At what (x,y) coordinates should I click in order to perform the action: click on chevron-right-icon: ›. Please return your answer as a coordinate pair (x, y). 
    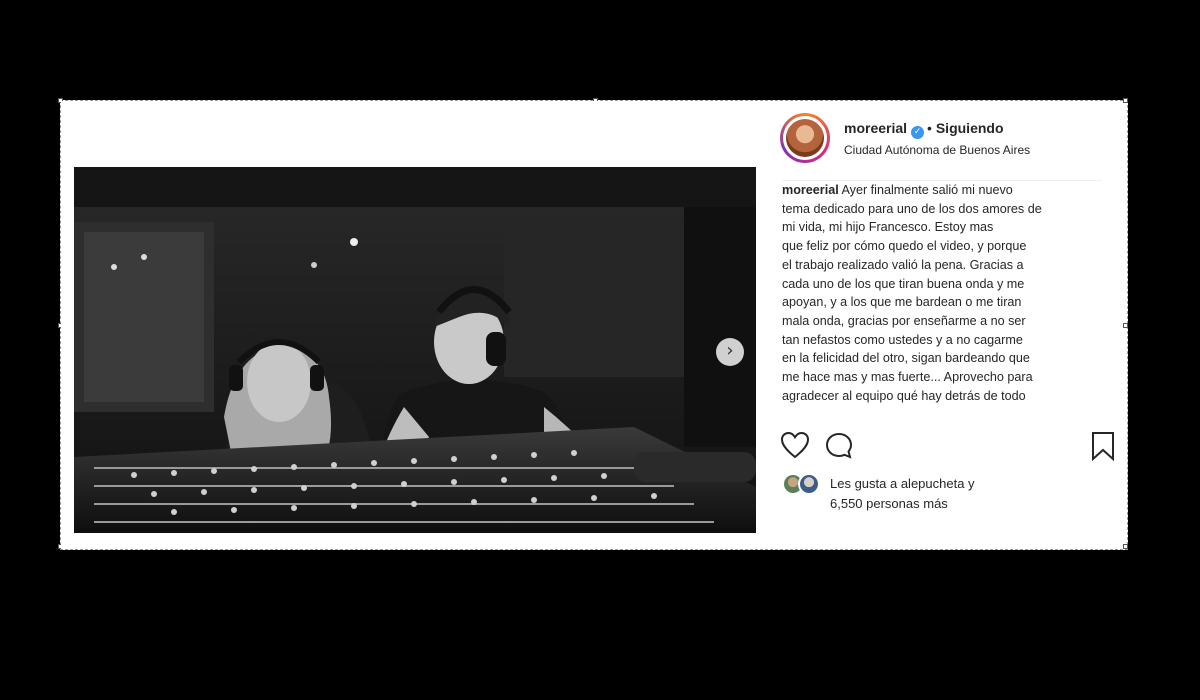
    Looking at the image, I should click on (730, 352).